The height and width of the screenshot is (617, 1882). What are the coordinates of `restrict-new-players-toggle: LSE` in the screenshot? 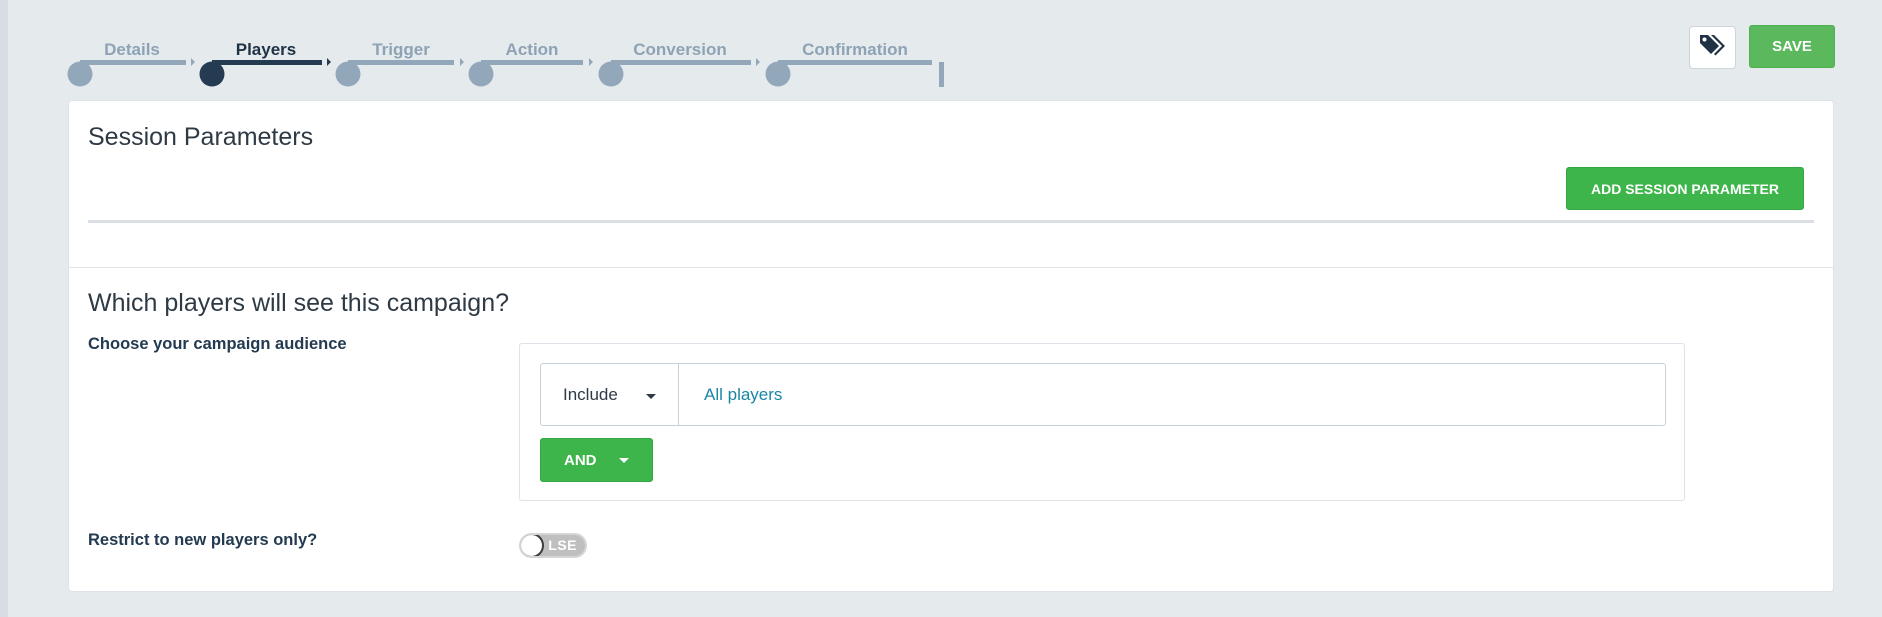 It's located at (553, 545).